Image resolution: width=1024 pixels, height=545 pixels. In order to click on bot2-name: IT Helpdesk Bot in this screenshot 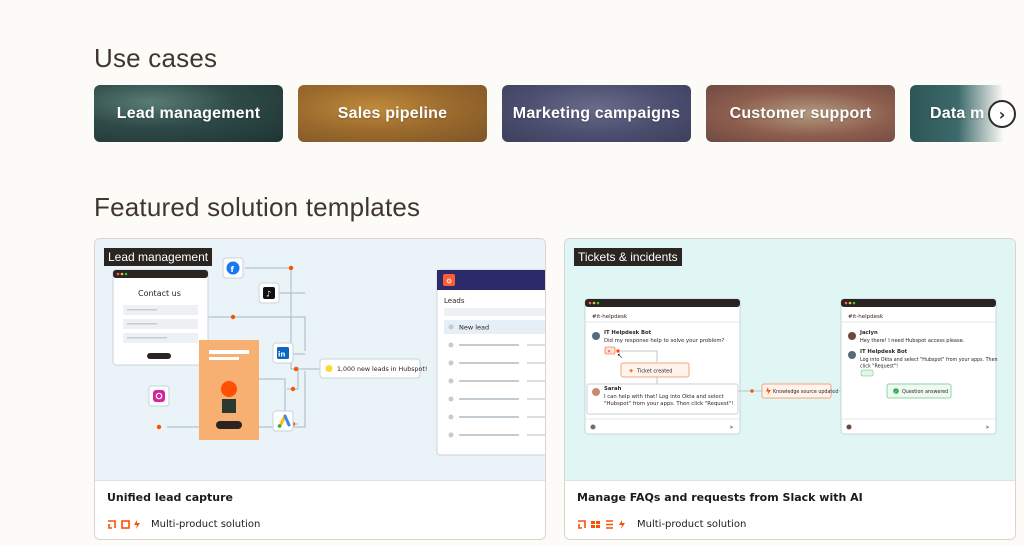, I will do `click(884, 352)`.